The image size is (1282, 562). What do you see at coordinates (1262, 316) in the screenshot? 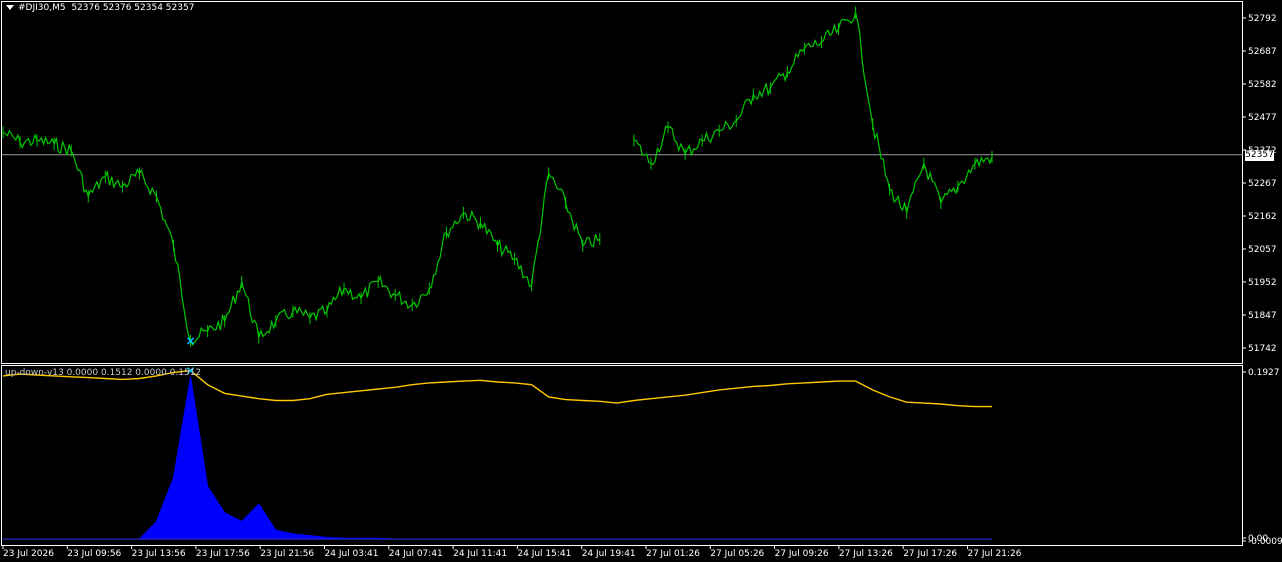
I see `price-tick-label: 51847` at bounding box center [1262, 316].